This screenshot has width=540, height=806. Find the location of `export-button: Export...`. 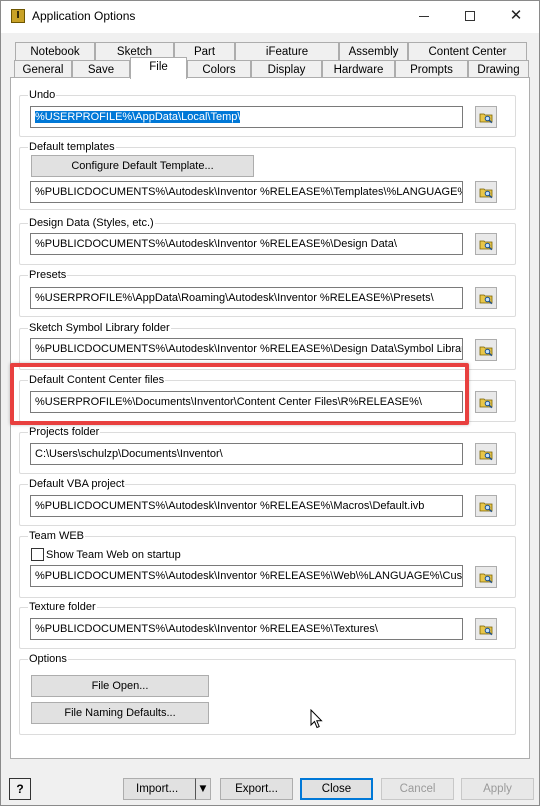

export-button: Export... is located at coordinates (256, 789).